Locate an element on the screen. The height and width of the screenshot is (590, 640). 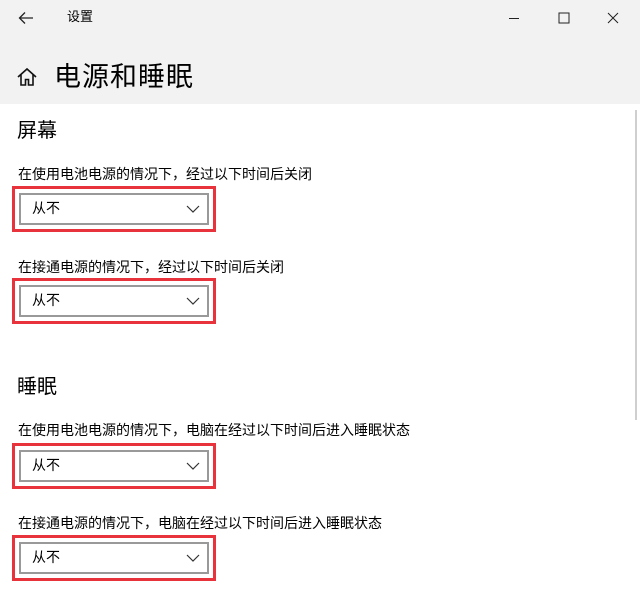
screen-plugged-value: 从不 is located at coordinates (46, 301).